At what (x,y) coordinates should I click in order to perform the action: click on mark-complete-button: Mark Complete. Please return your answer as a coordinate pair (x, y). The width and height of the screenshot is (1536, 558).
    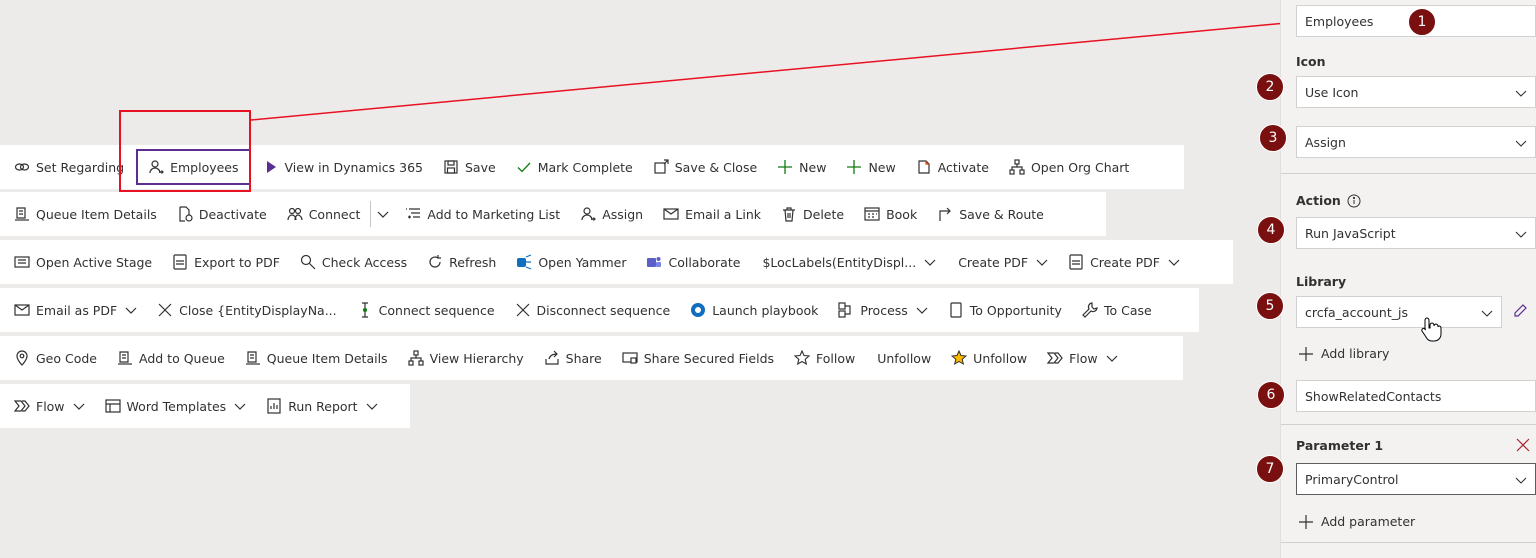
    Looking at the image, I should click on (574, 167).